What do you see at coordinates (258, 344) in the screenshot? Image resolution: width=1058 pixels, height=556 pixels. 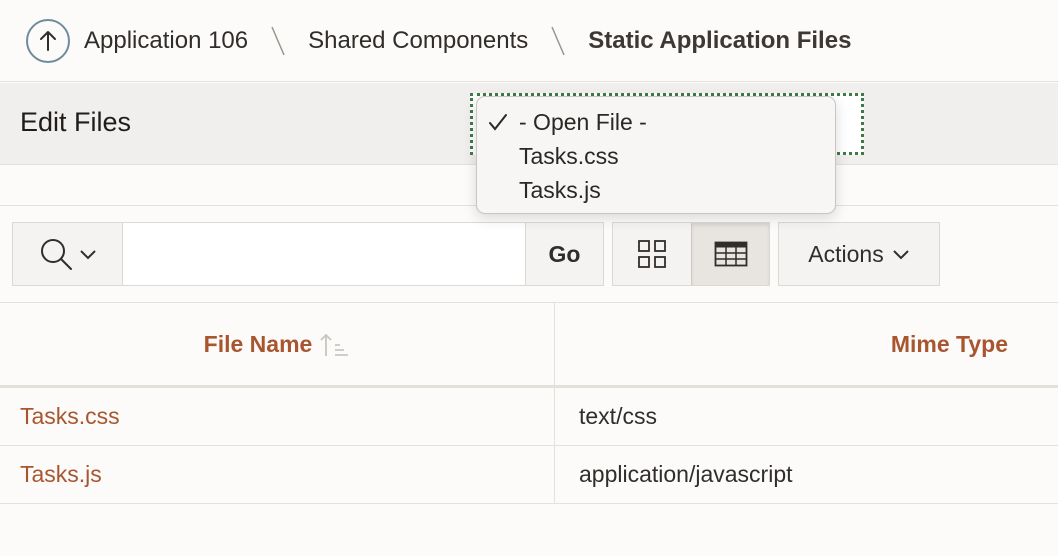 I see `column-header-label: File Name` at bounding box center [258, 344].